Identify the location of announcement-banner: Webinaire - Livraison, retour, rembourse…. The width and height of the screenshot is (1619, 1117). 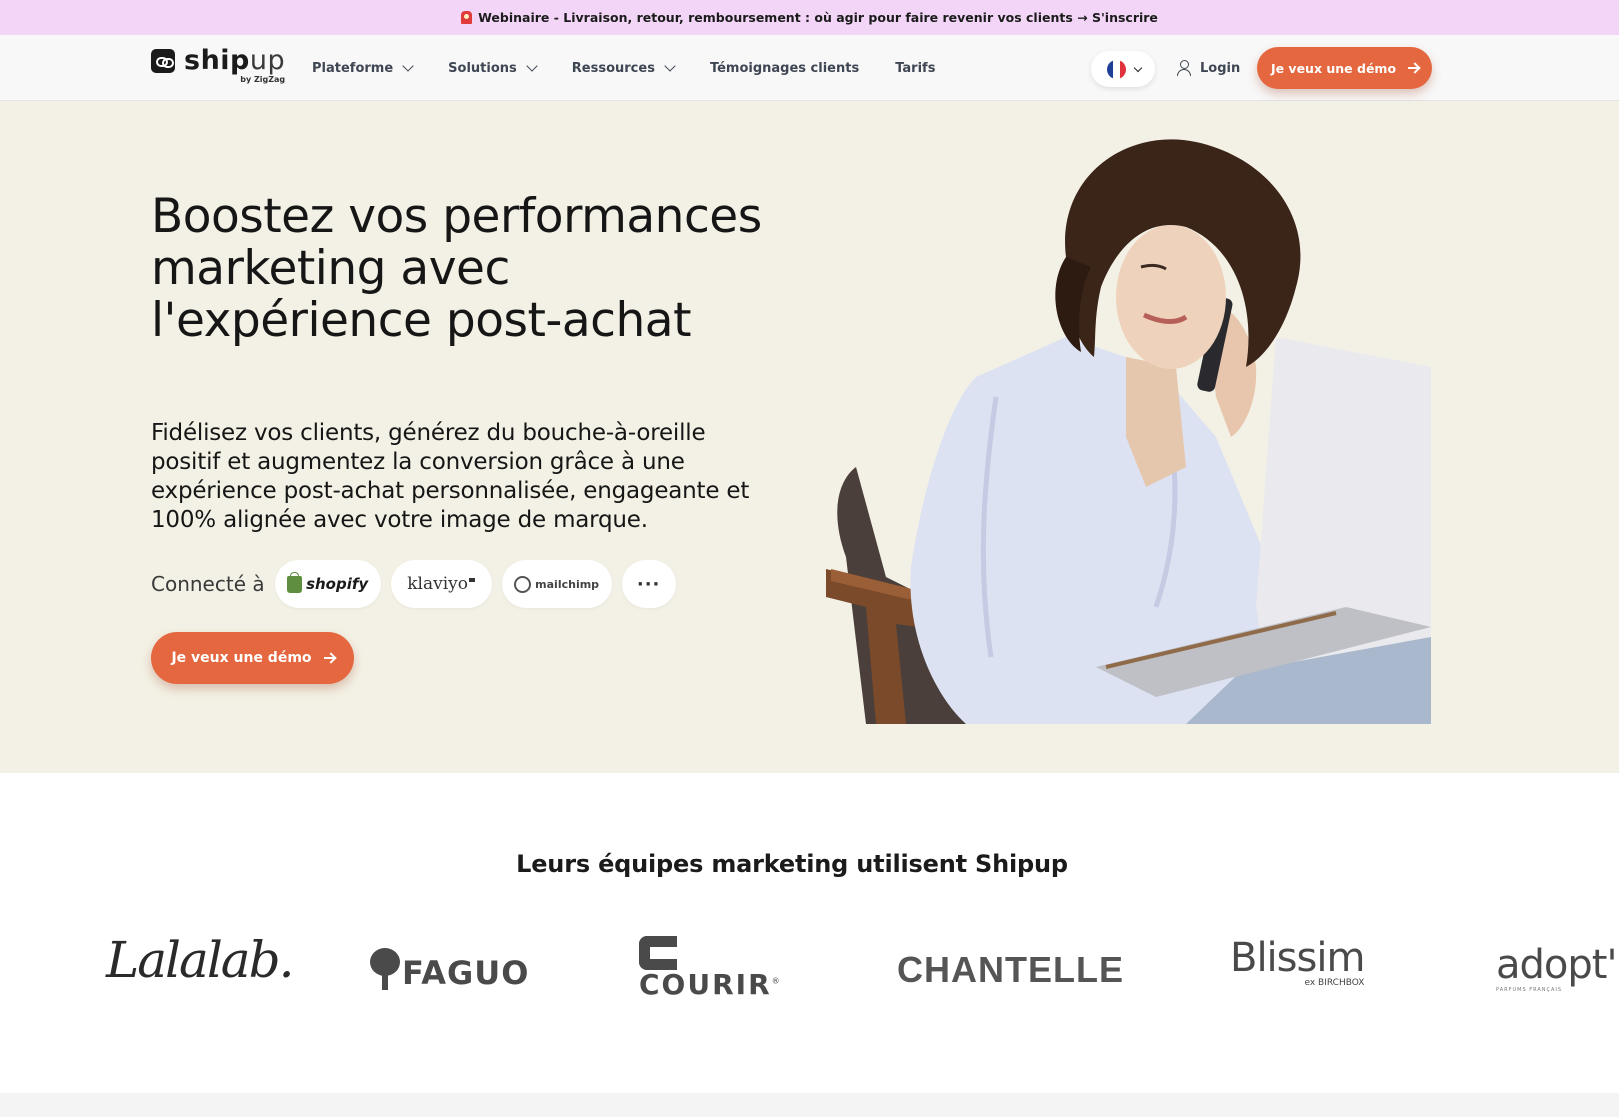
(809, 17).